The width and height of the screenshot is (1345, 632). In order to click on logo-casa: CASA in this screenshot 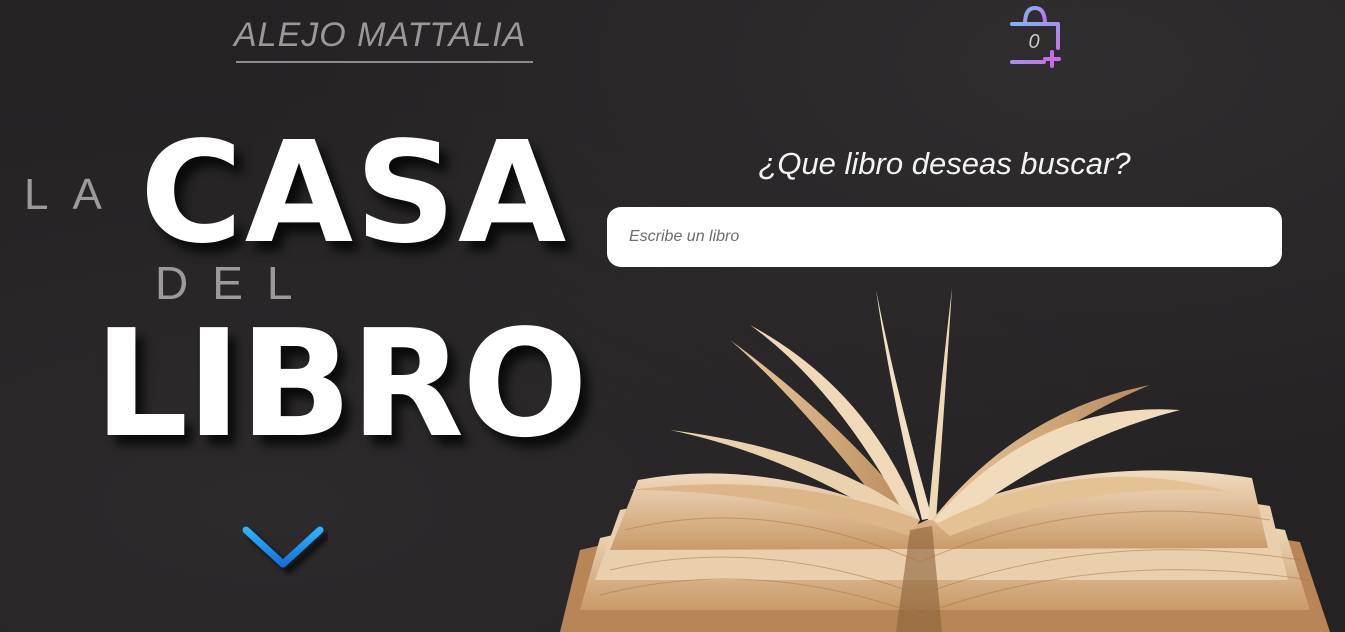, I will do `click(354, 193)`.